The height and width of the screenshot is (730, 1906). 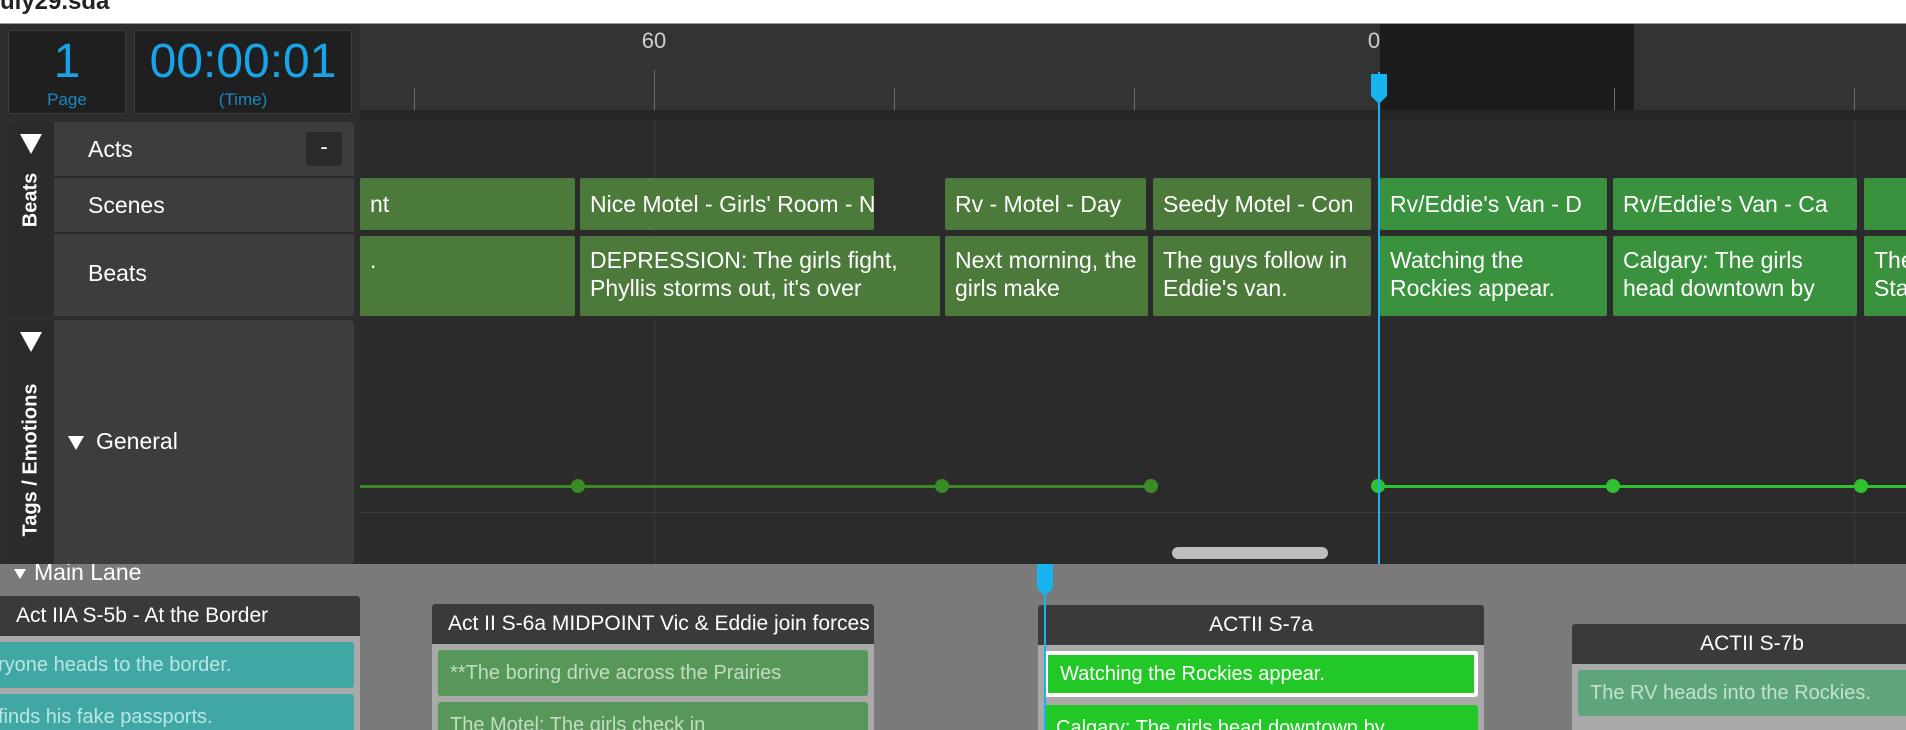 I want to click on lane-playhead-line, so click(x=1045, y=657).